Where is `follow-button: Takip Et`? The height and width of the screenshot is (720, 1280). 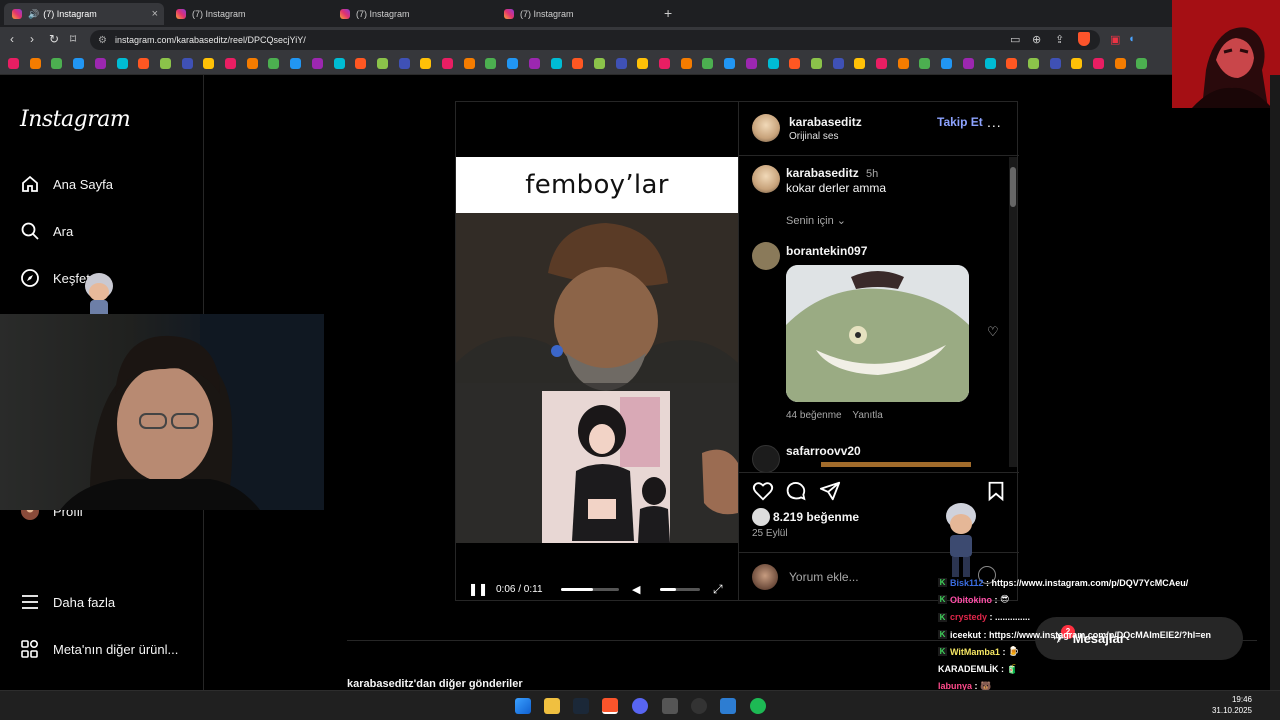
follow-button: Takip Et is located at coordinates (960, 122).